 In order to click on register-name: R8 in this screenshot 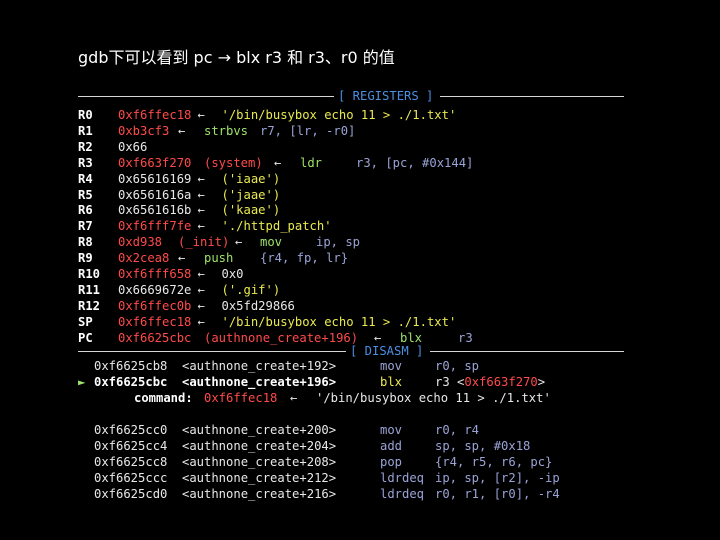, I will do `click(85, 242)`.